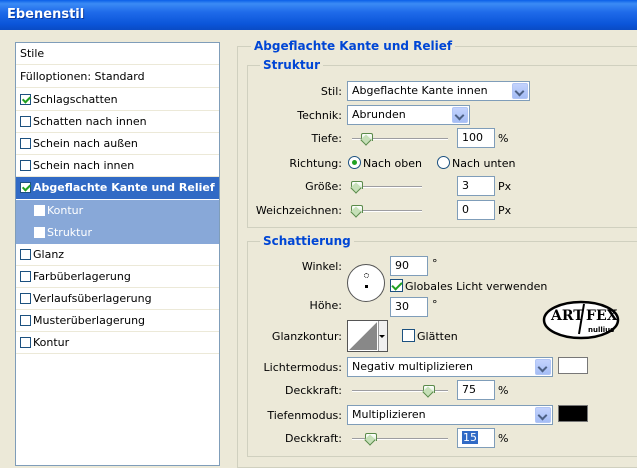 Image resolution: width=637 pixels, height=468 pixels. What do you see at coordinates (292, 65) in the screenshot?
I see `structure-title: Struktur` at bounding box center [292, 65].